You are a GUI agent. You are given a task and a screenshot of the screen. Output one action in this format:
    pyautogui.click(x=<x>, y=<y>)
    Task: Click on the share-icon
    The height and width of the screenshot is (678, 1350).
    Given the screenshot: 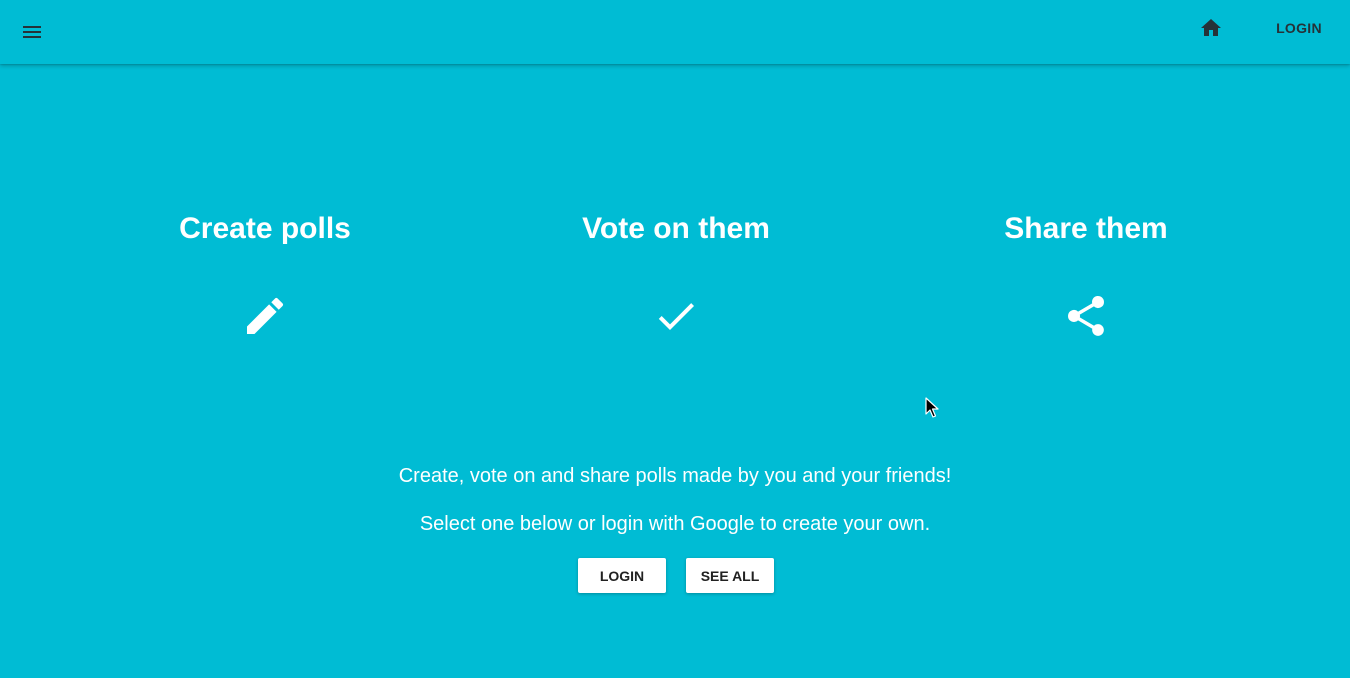 What is the action you would take?
    pyautogui.click(x=1086, y=315)
    